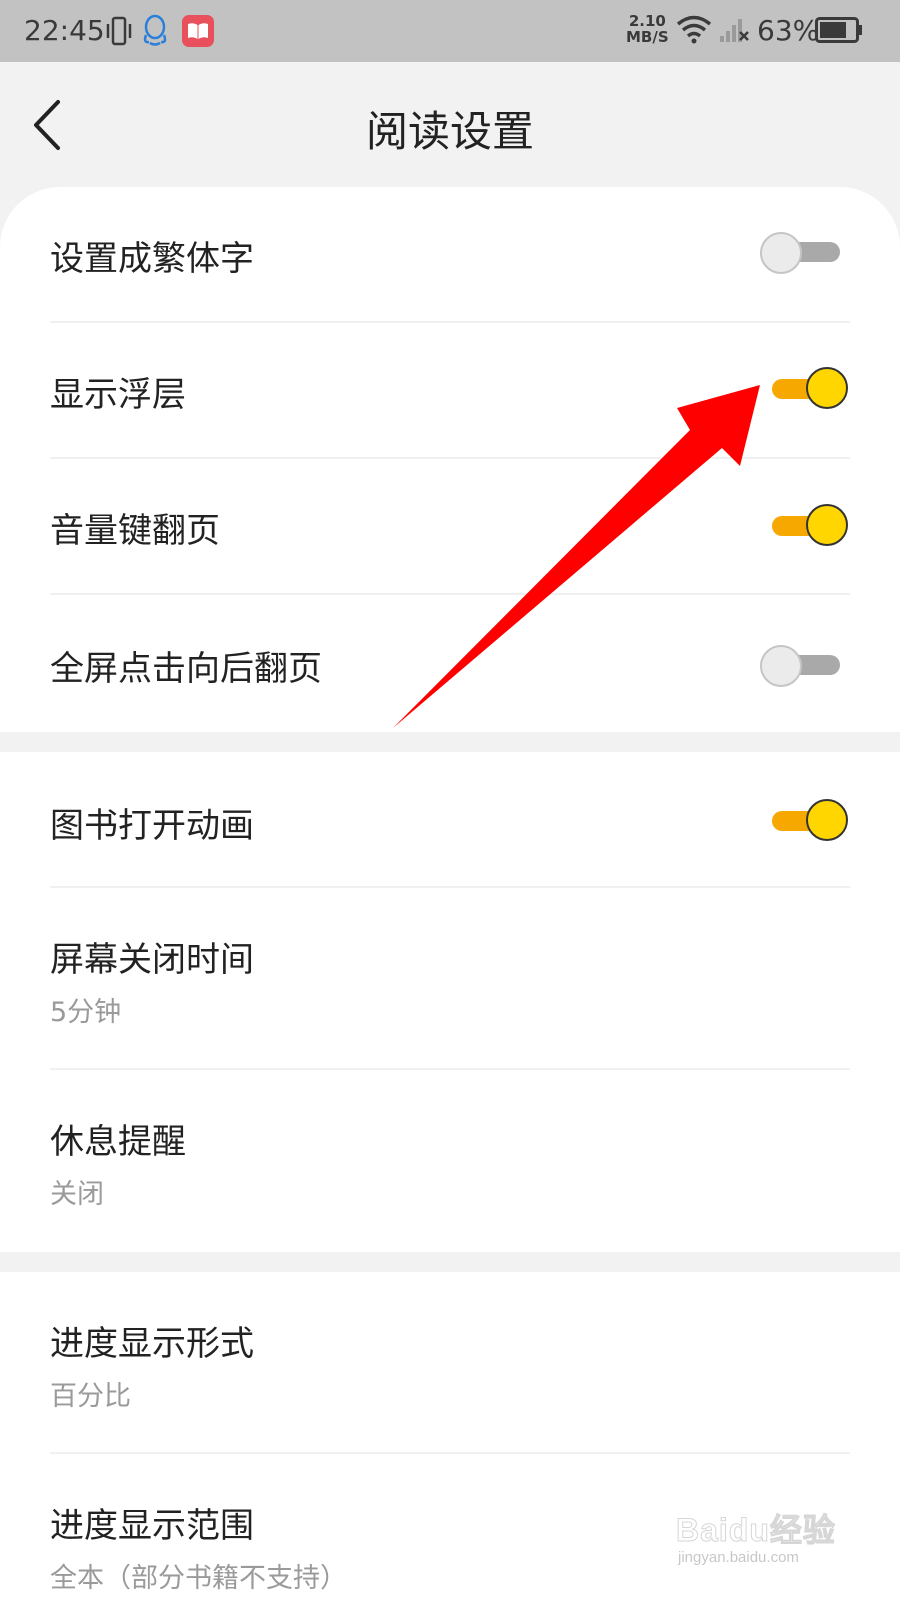 This screenshot has height=1600, width=900. I want to click on setting-volume-key-page-turn: 音量键翻页, so click(450, 526).